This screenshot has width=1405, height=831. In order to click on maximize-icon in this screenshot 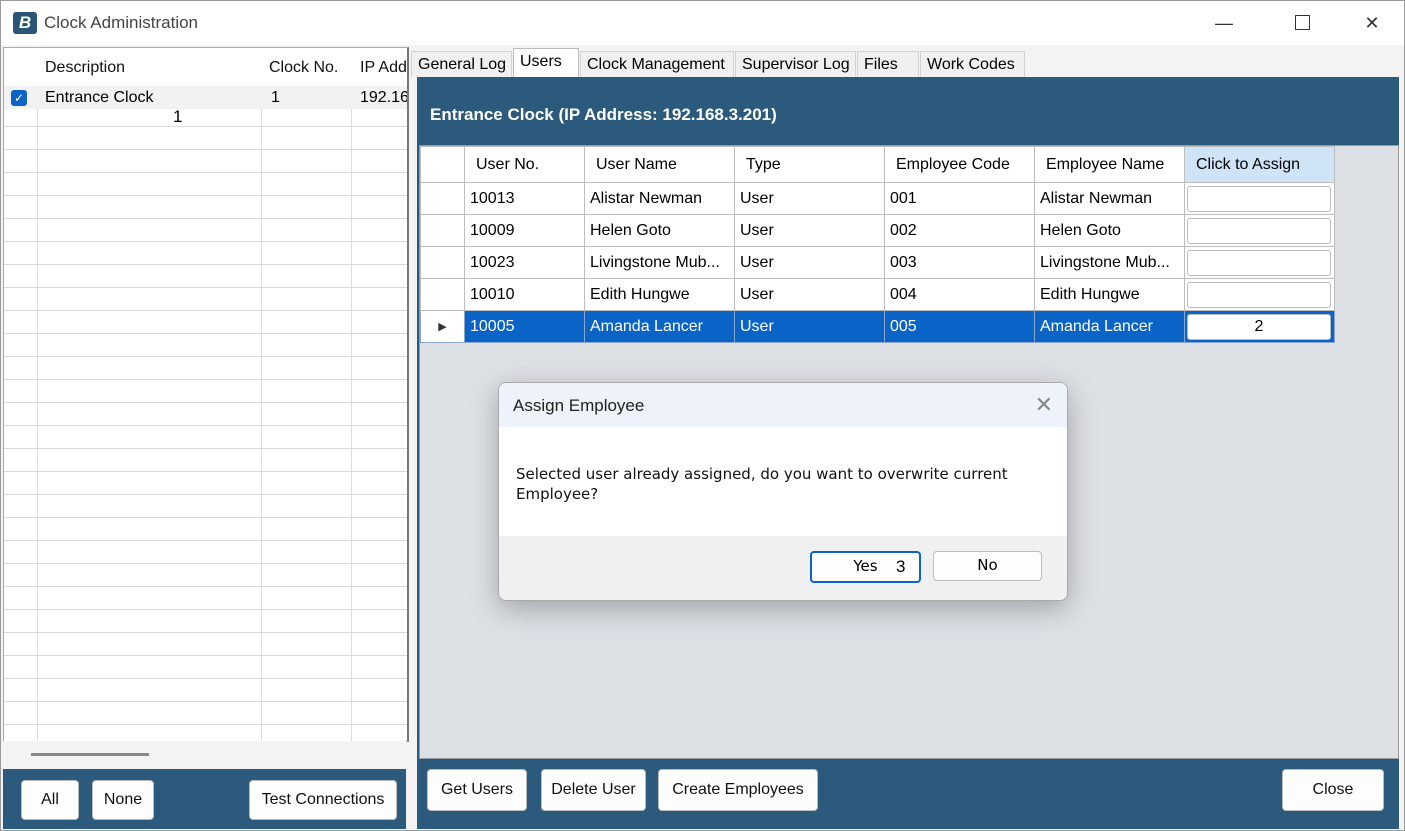, I will do `click(1302, 23)`.